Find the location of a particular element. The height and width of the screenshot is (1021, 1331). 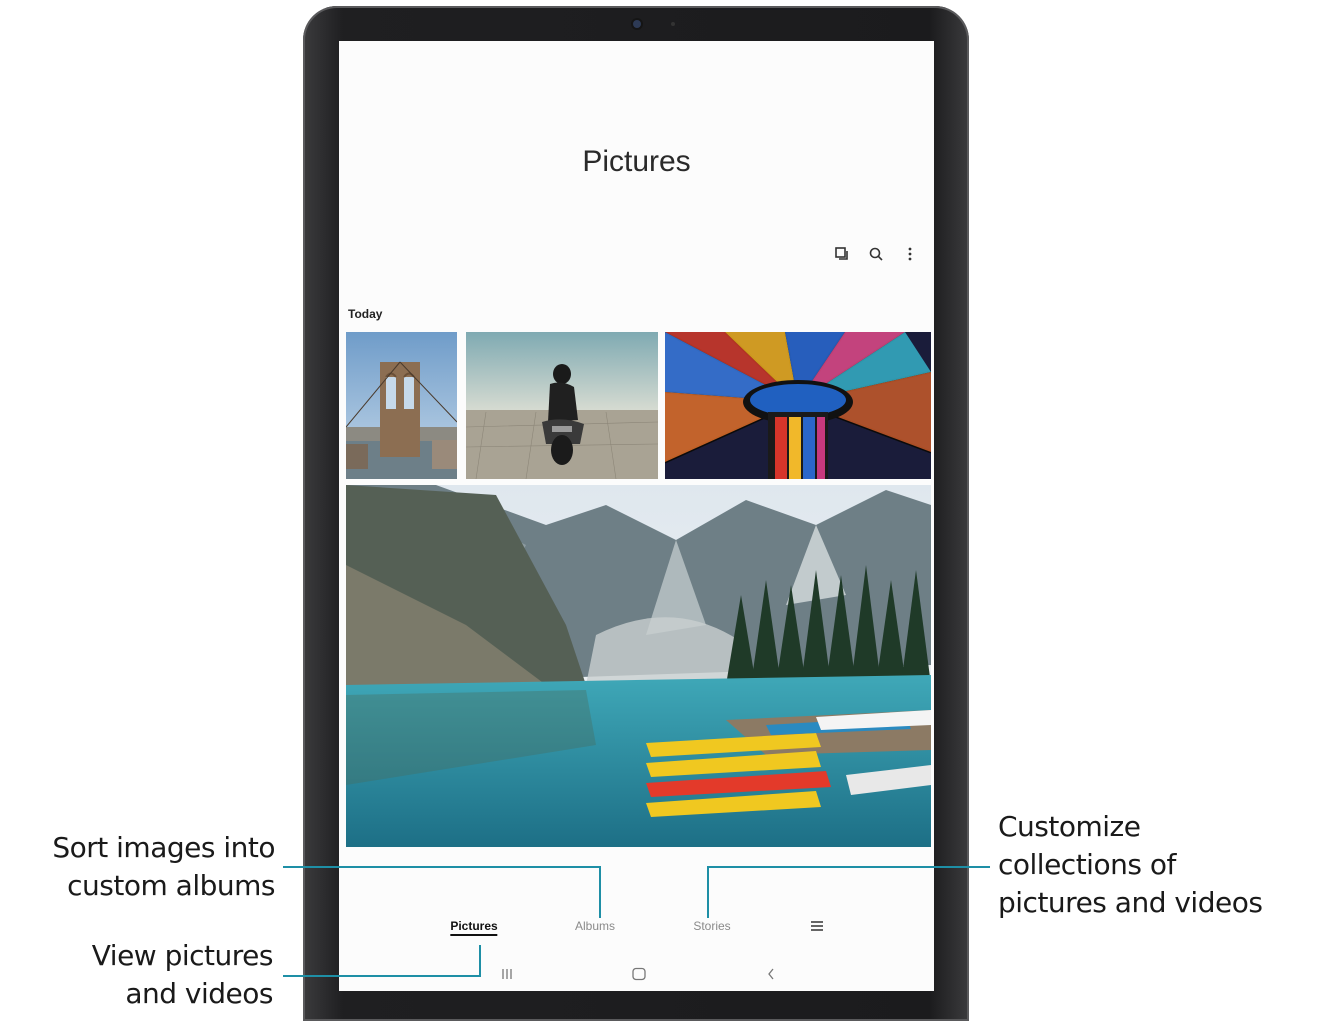

albums-callout: Sort images into custom albums is located at coordinates (142, 867).